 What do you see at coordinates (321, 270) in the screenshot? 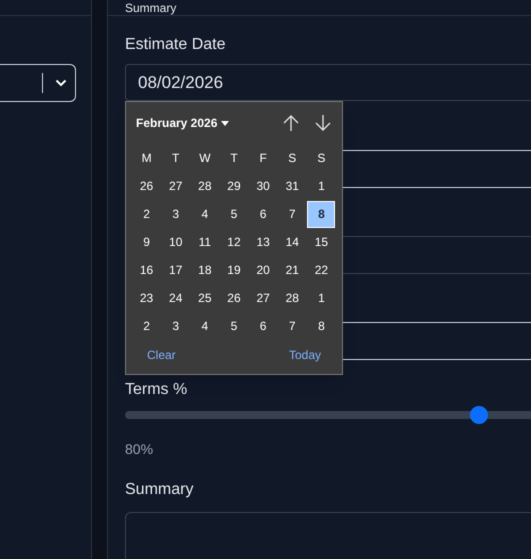
I see `calendar-day: 22` at bounding box center [321, 270].